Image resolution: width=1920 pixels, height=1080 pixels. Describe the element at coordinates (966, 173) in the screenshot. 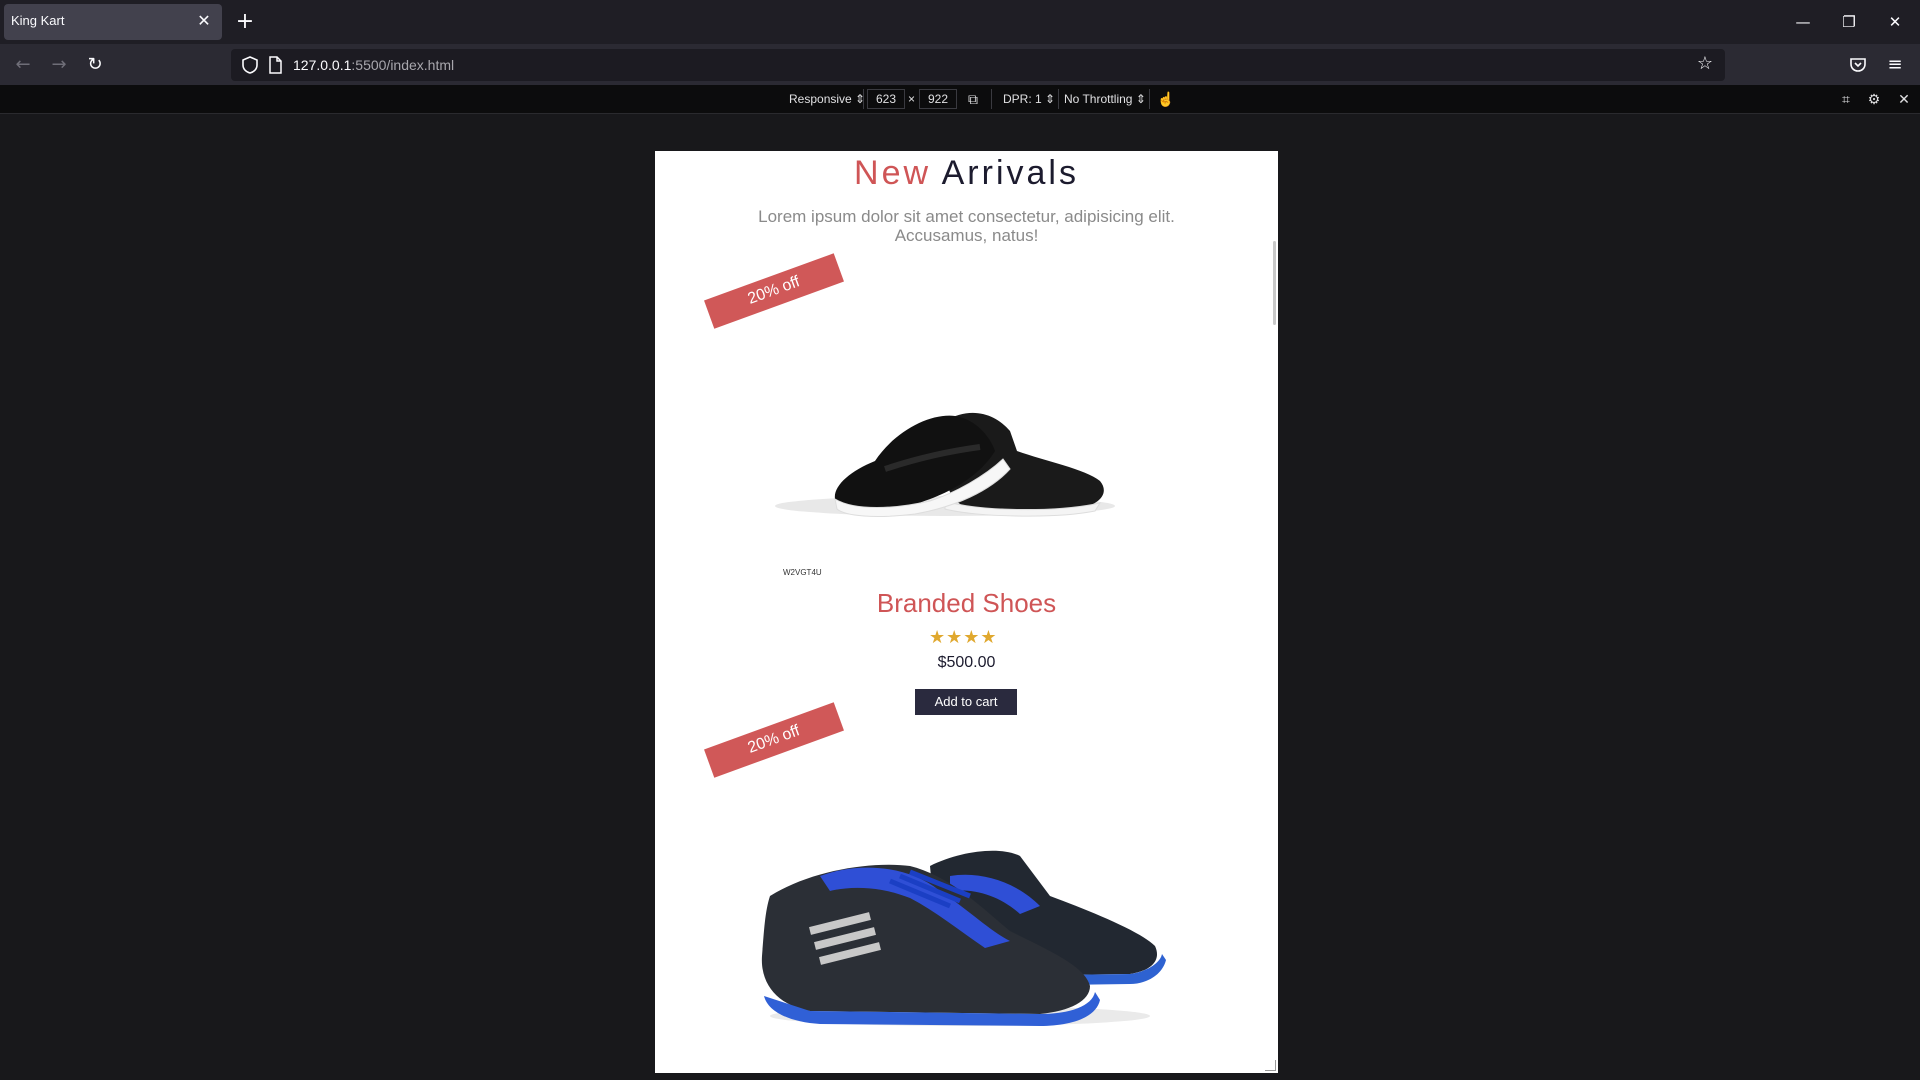

I see `page-title: New Arrivals` at that location.